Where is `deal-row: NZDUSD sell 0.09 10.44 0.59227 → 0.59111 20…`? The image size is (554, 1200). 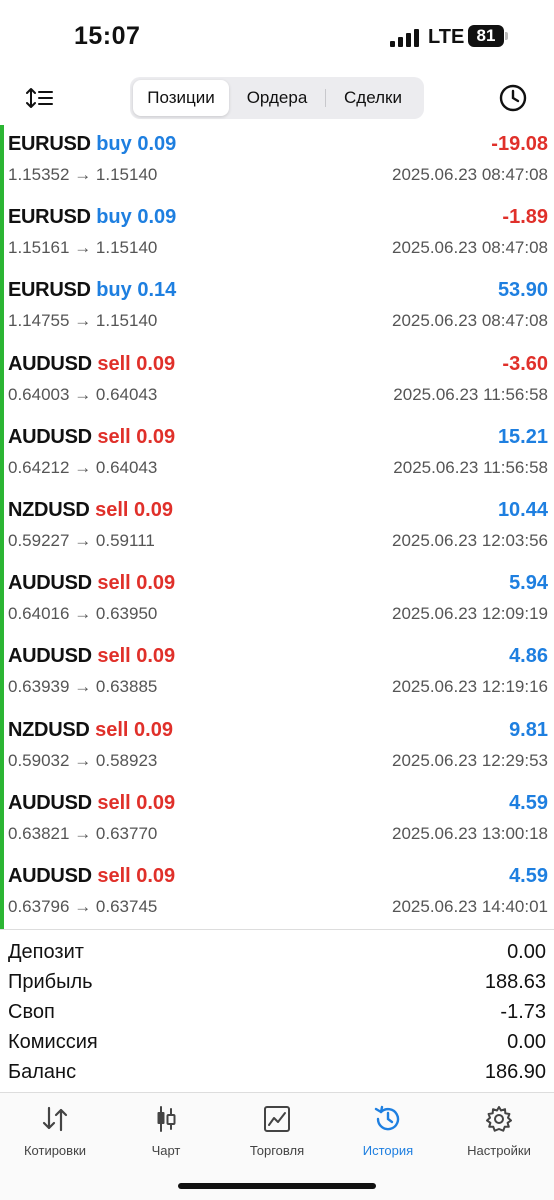
deal-row: NZDUSD sell 0.09 10.44 0.59227 → 0.59111 20… is located at coordinates (278, 527).